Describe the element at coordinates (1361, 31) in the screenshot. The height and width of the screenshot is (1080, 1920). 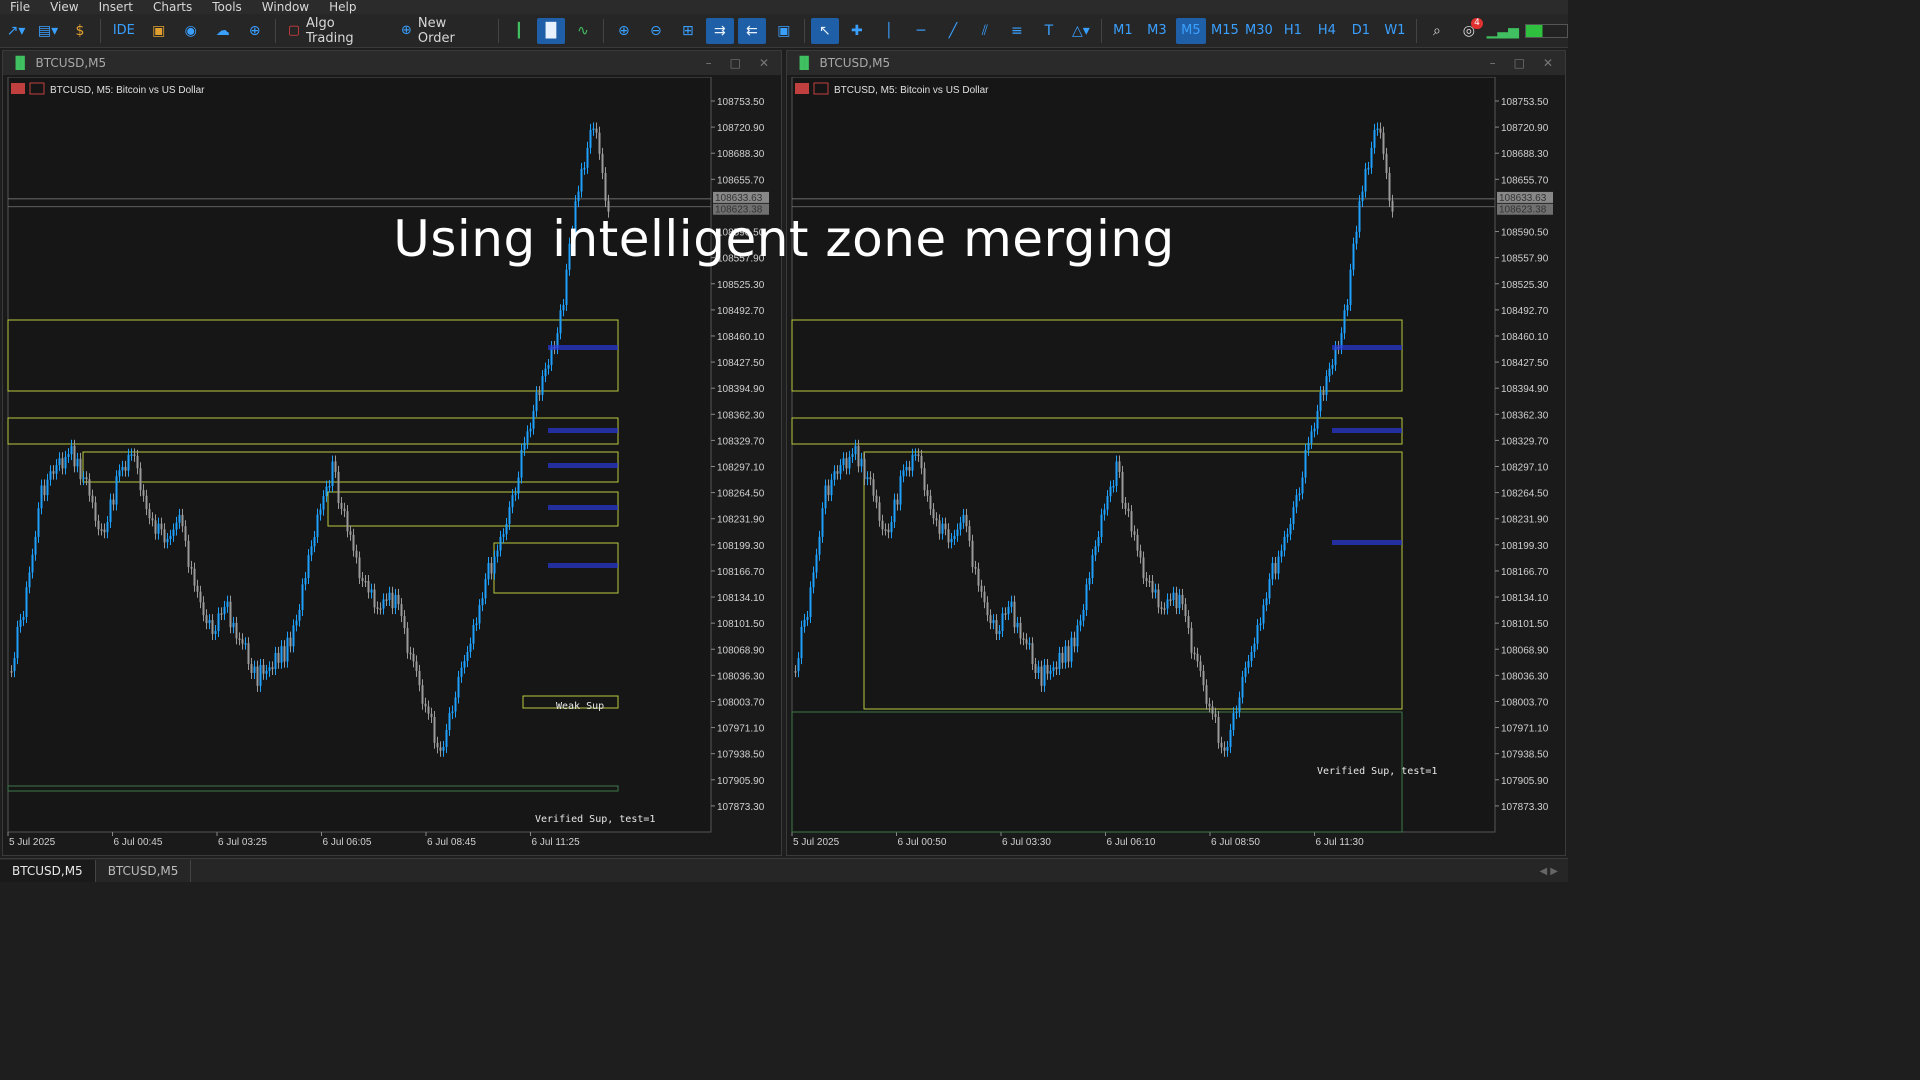
I see `timeframe-d1: D1` at that location.